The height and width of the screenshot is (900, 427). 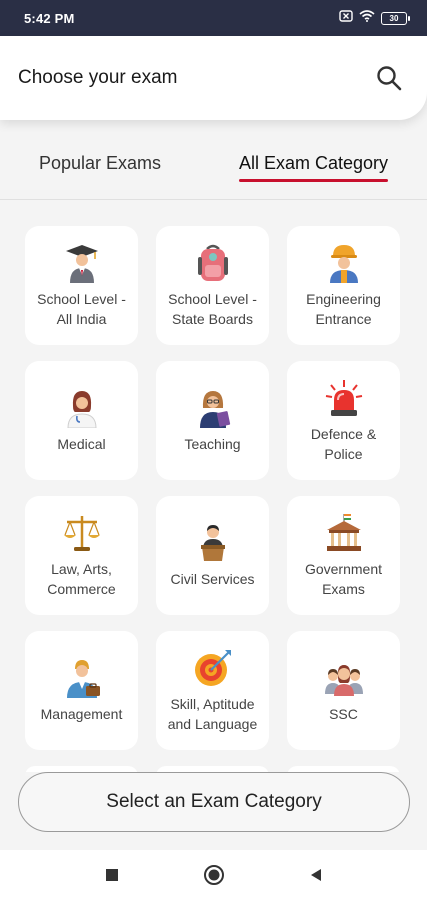 What do you see at coordinates (212, 578) in the screenshot?
I see `category-label: Civil Services` at bounding box center [212, 578].